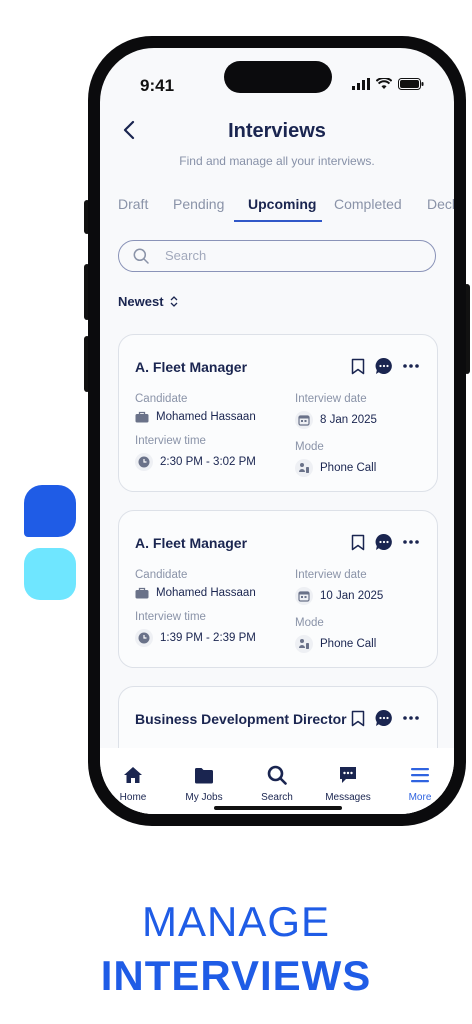 This screenshot has height=1024, width=472. What do you see at coordinates (133, 775) in the screenshot?
I see `home-icon` at bounding box center [133, 775].